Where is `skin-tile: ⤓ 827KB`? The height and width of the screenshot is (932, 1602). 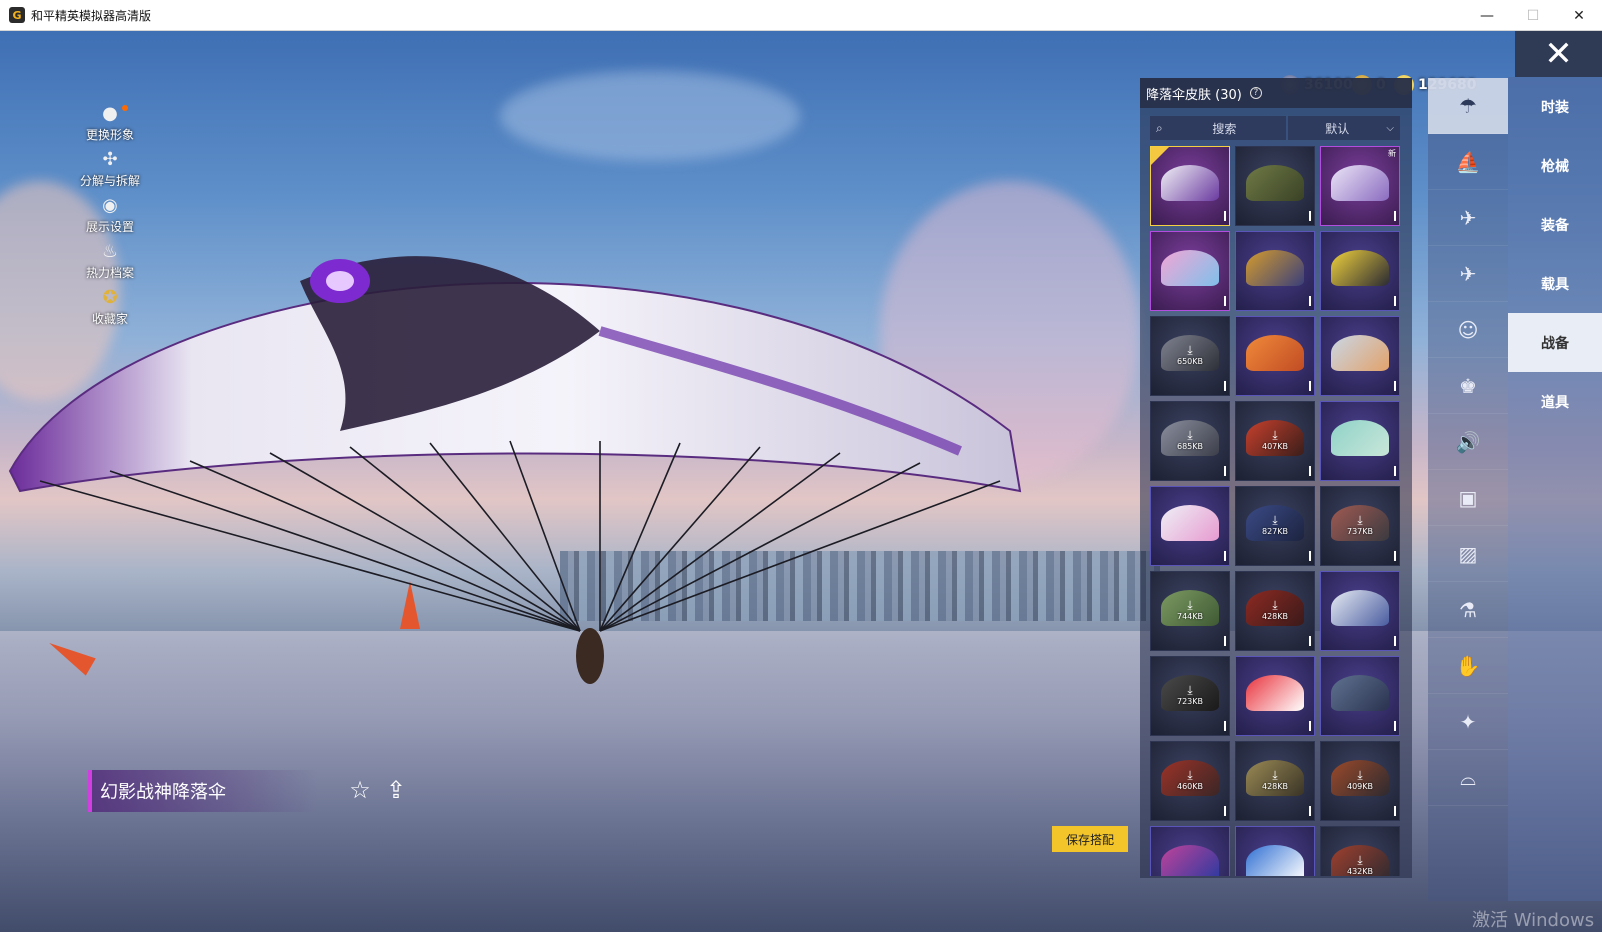
skin-tile: ⤓ 827KB is located at coordinates (1275, 526).